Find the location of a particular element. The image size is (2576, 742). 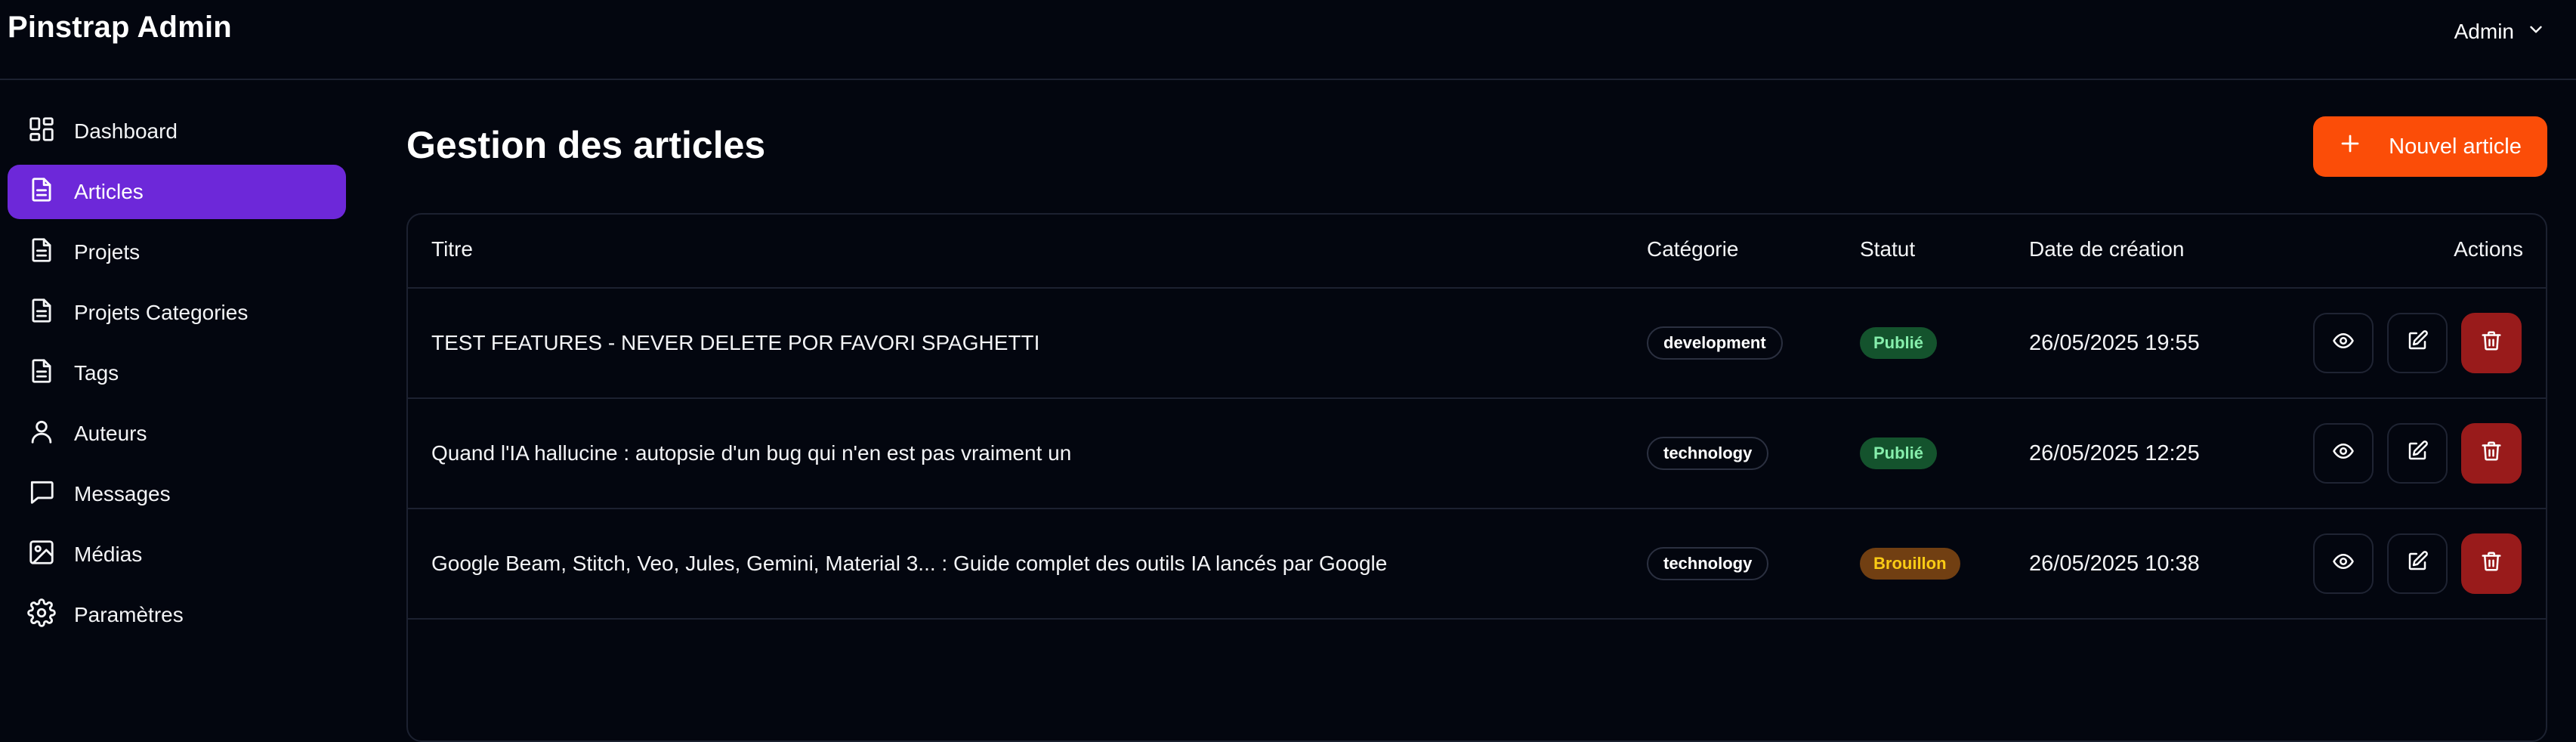

sidebar-item-label: Projets Categories is located at coordinates (161, 313).